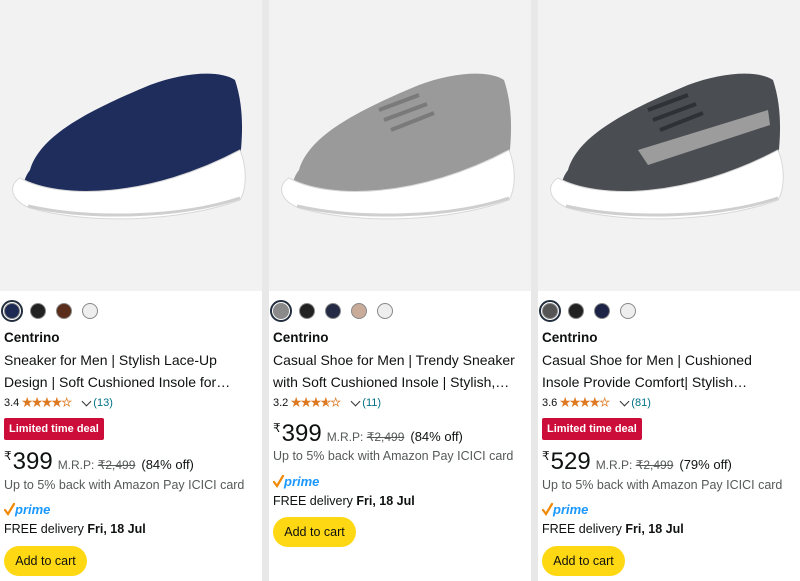 The height and width of the screenshot is (581, 800). I want to click on product-title-line: Casual Shoe for Men | Cushioned, so click(668, 360).